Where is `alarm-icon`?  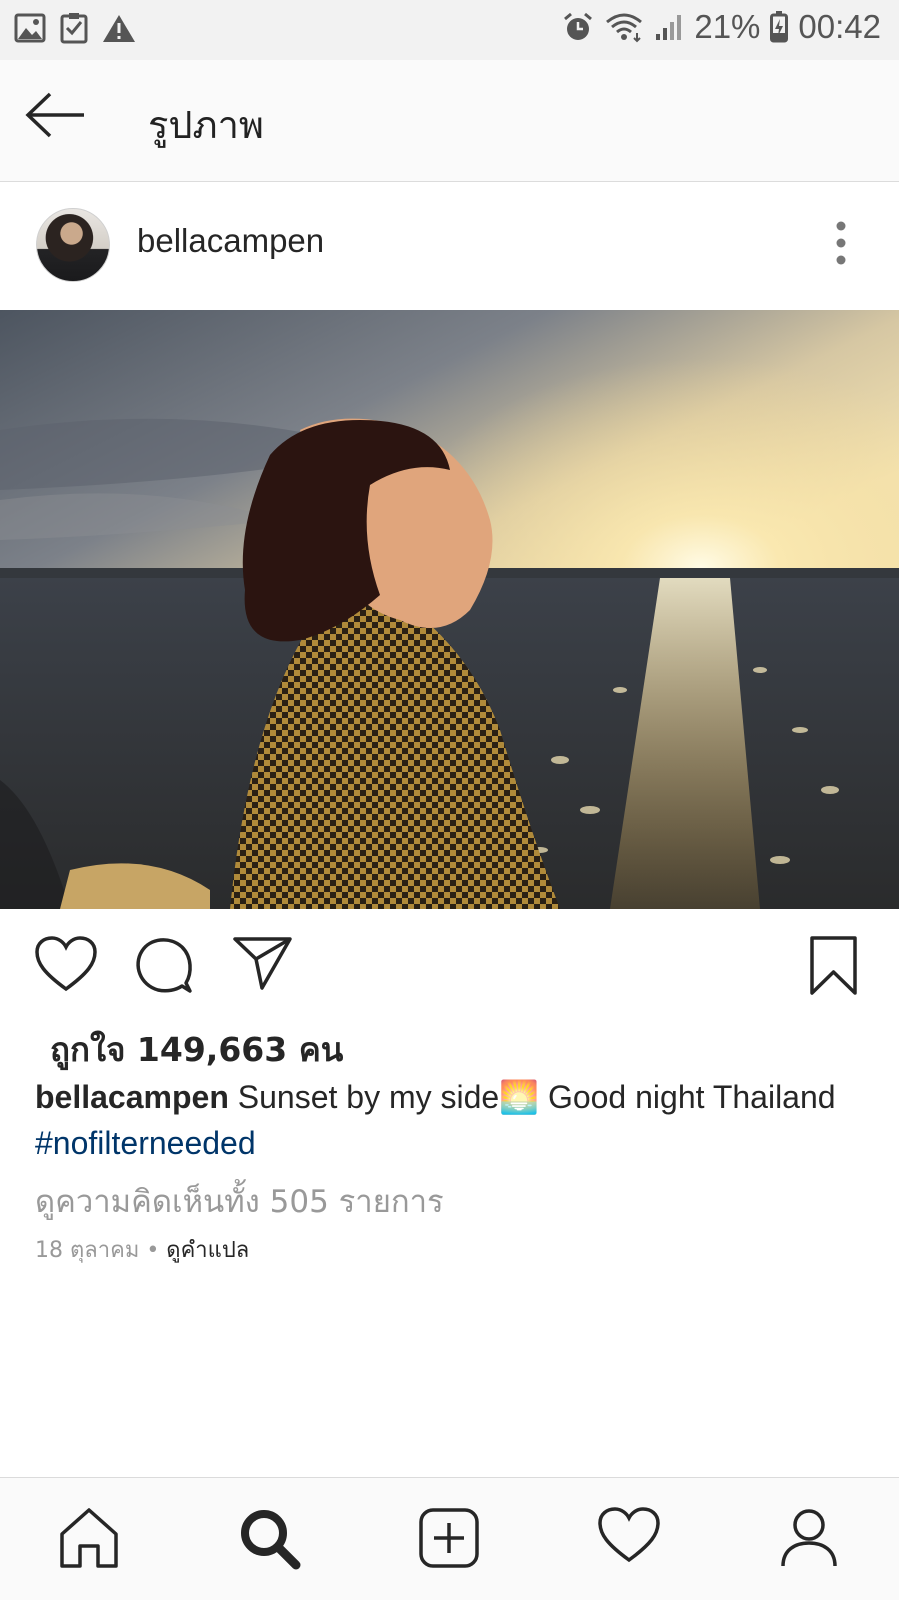
alarm-icon is located at coordinates (578, 27).